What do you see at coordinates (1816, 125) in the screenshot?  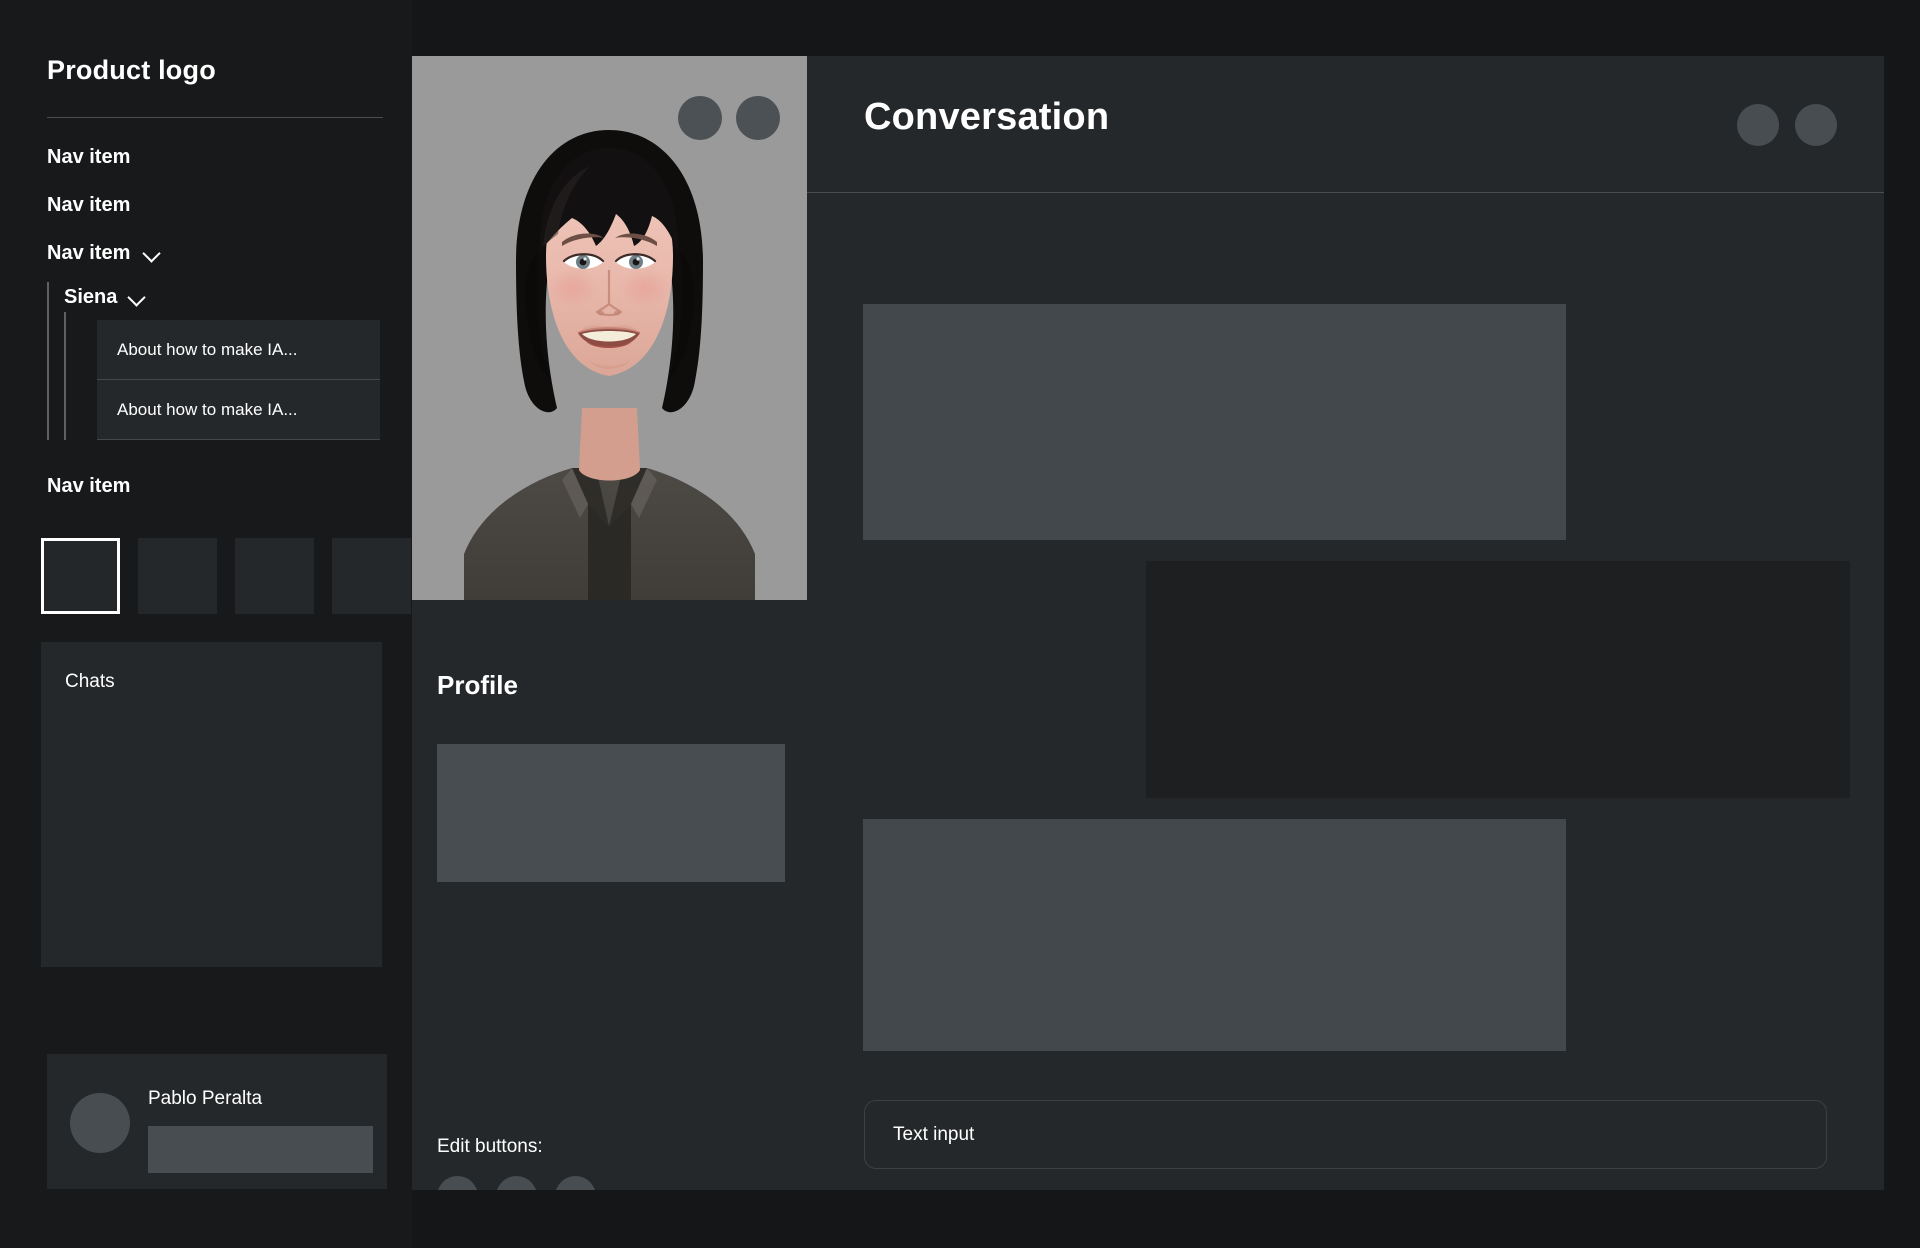 I see `conversation-action-2-icon` at bounding box center [1816, 125].